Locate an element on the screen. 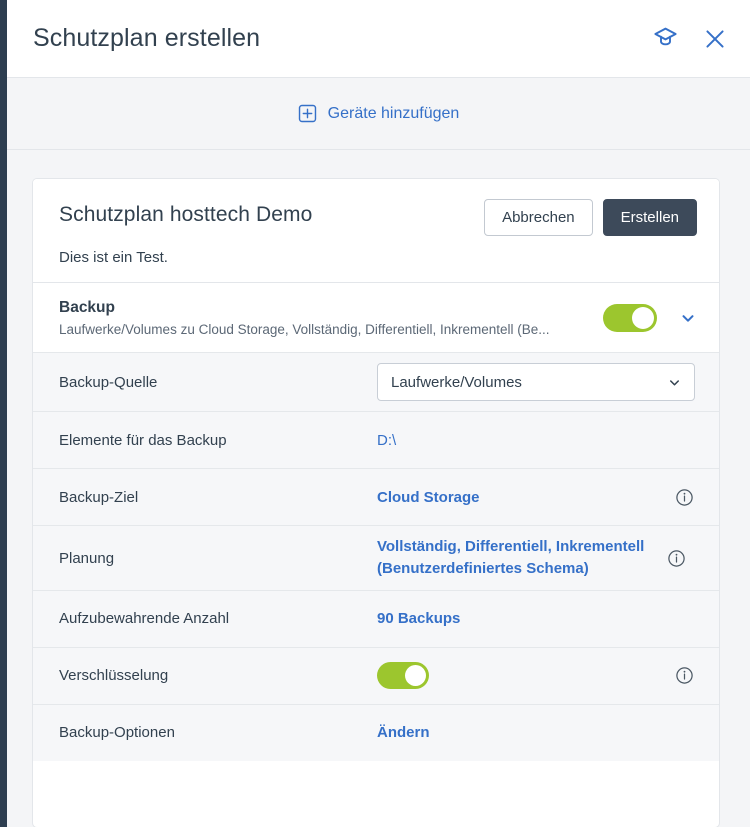 This screenshot has height=827, width=750. plus-square-icon is located at coordinates (307, 113).